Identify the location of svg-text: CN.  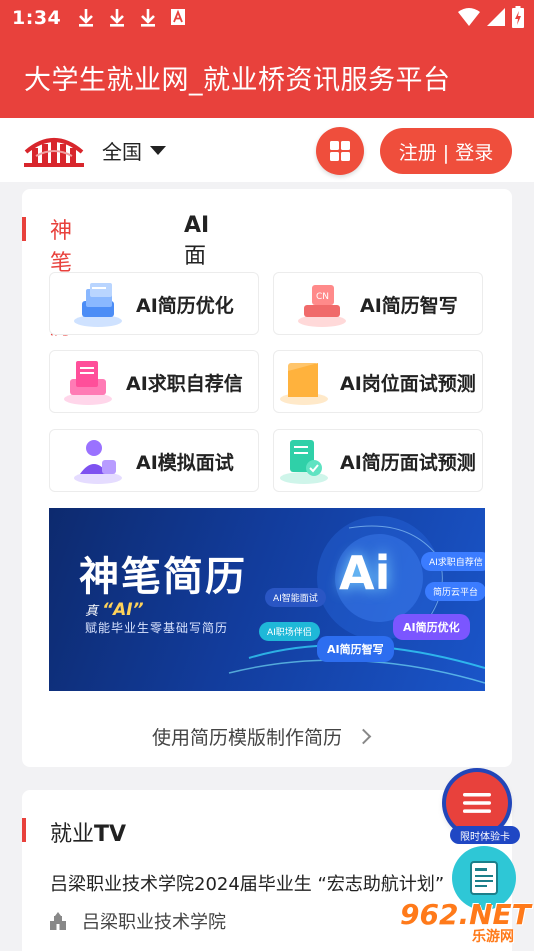
(322, 297).